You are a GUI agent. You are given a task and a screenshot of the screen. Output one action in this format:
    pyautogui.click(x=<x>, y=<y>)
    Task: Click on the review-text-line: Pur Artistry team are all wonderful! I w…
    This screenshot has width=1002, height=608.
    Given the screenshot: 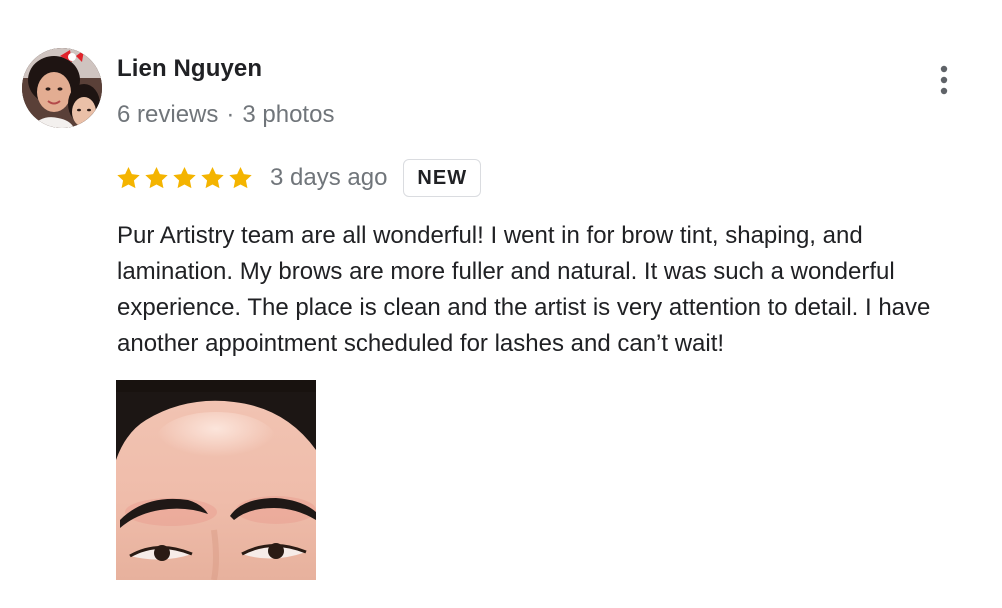 What is the action you would take?
    pyautogui.click(x=490, y=235)
    